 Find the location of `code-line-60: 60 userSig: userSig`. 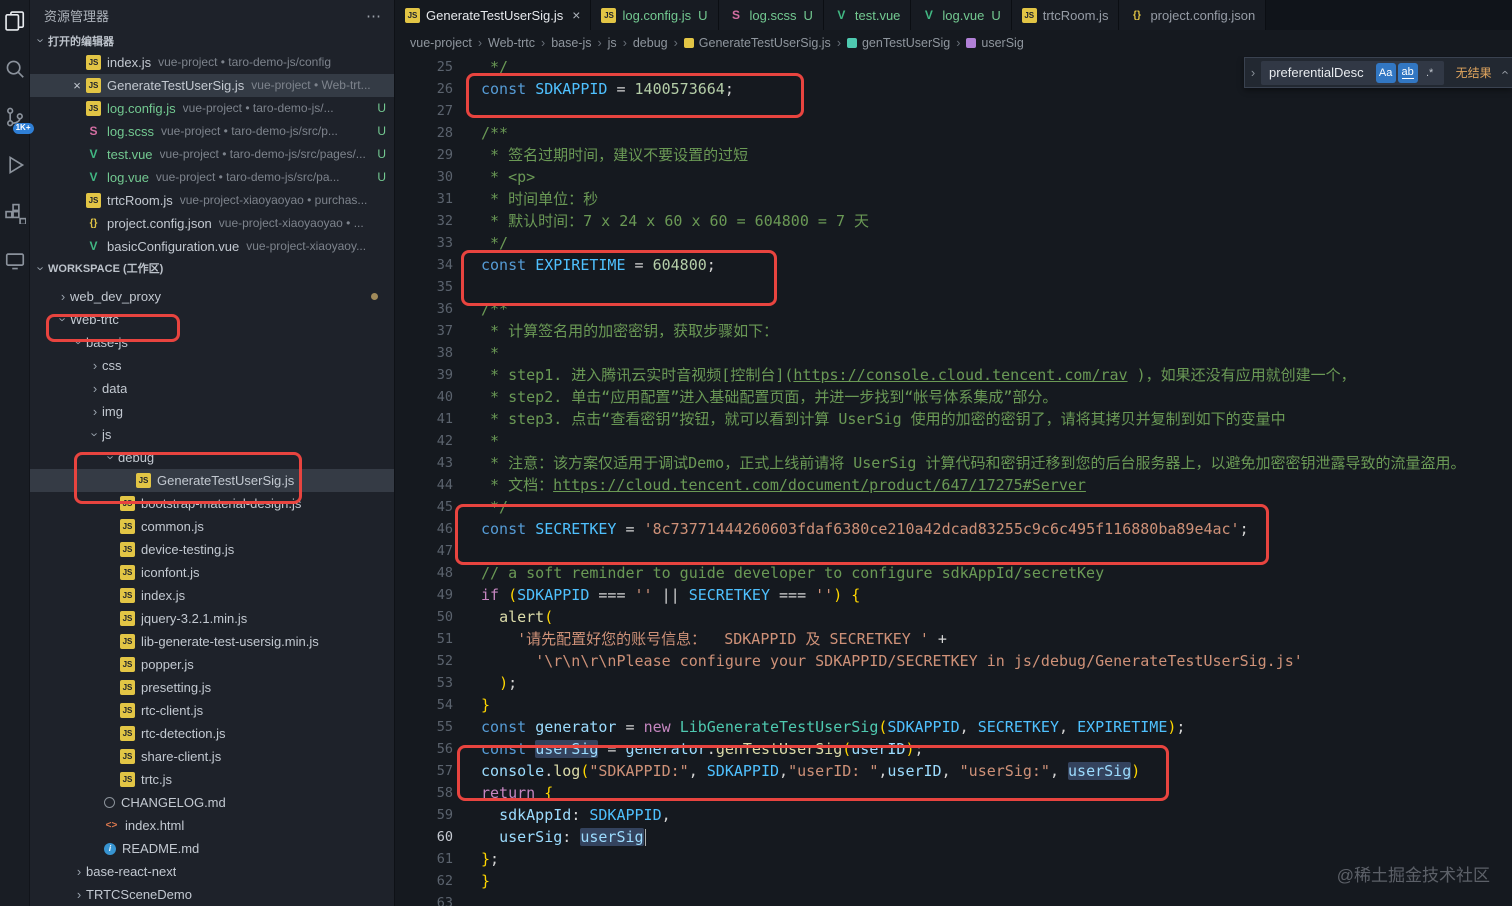

code-line-60: 60 userSig: userSig is located at coordinates (953, 837).